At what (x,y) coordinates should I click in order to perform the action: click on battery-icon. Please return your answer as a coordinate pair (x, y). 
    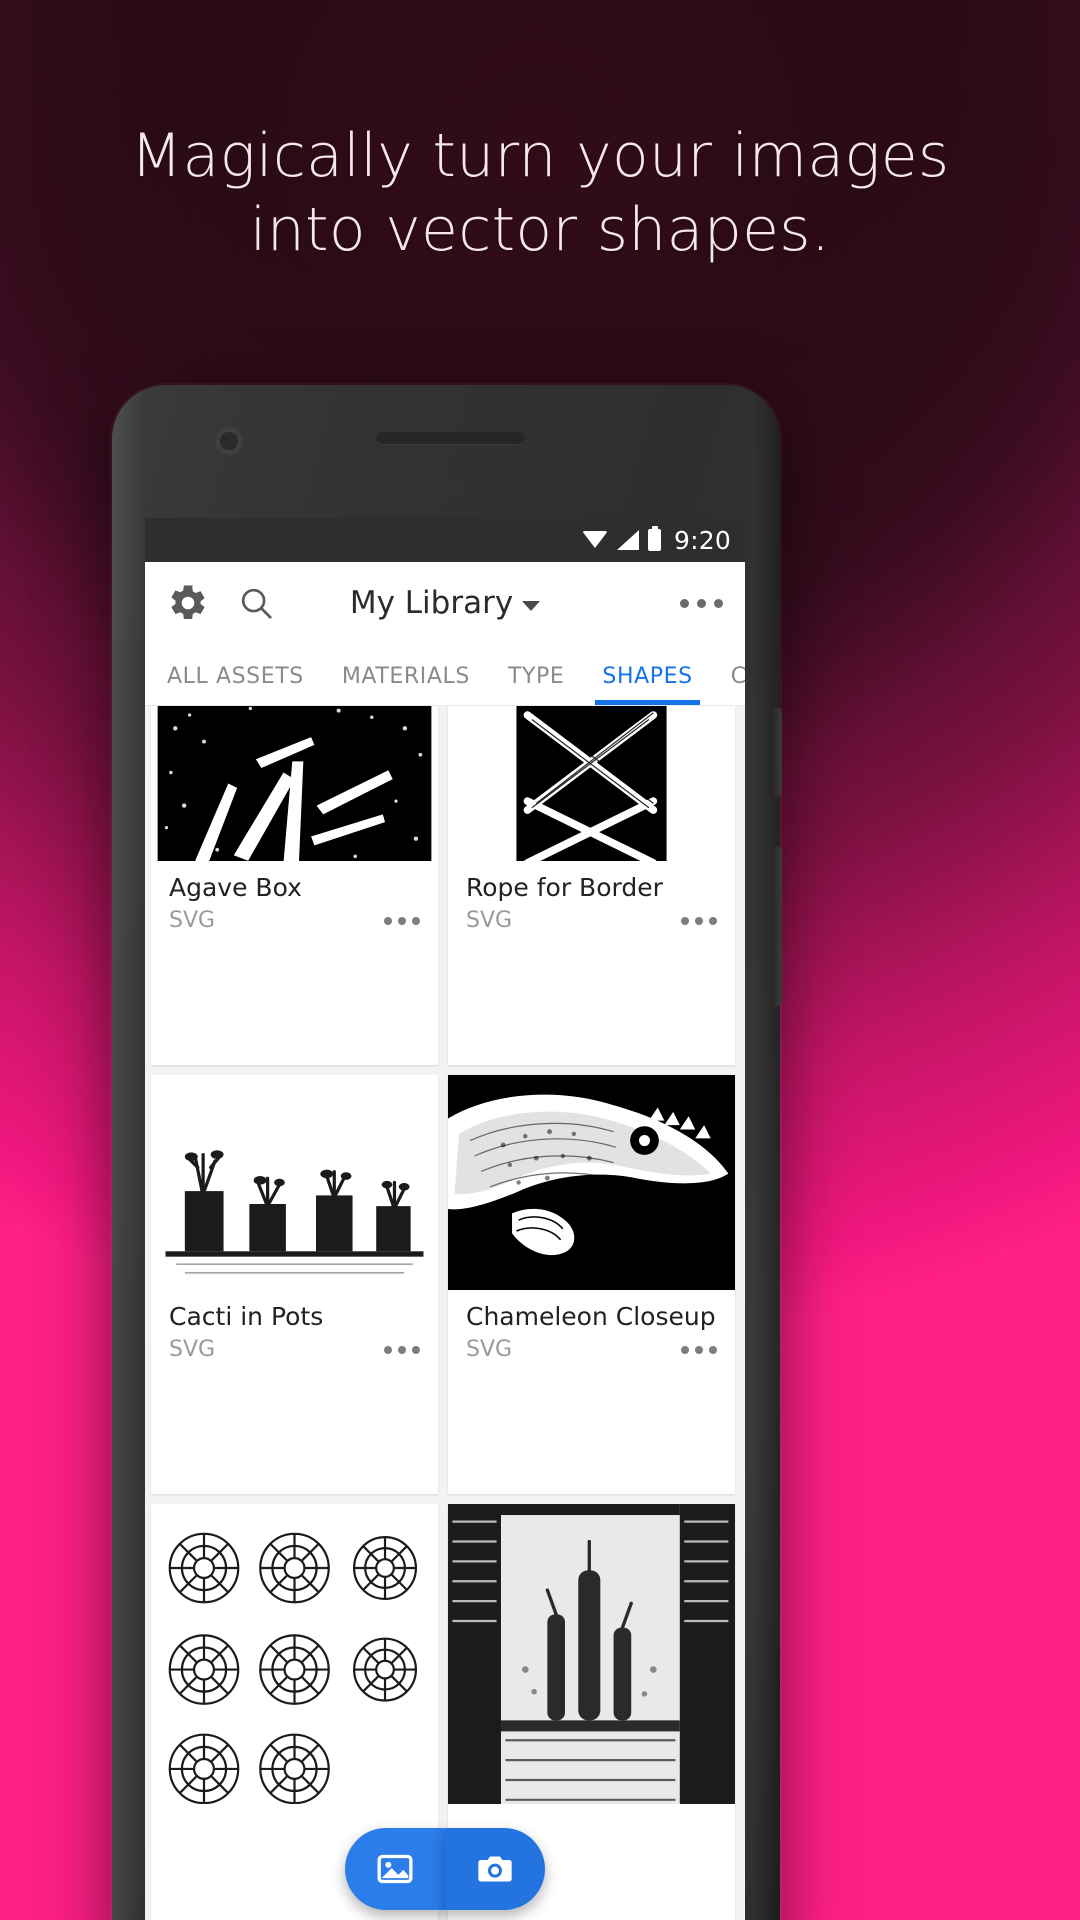
    Looking at the image, I should click on (655, 538).